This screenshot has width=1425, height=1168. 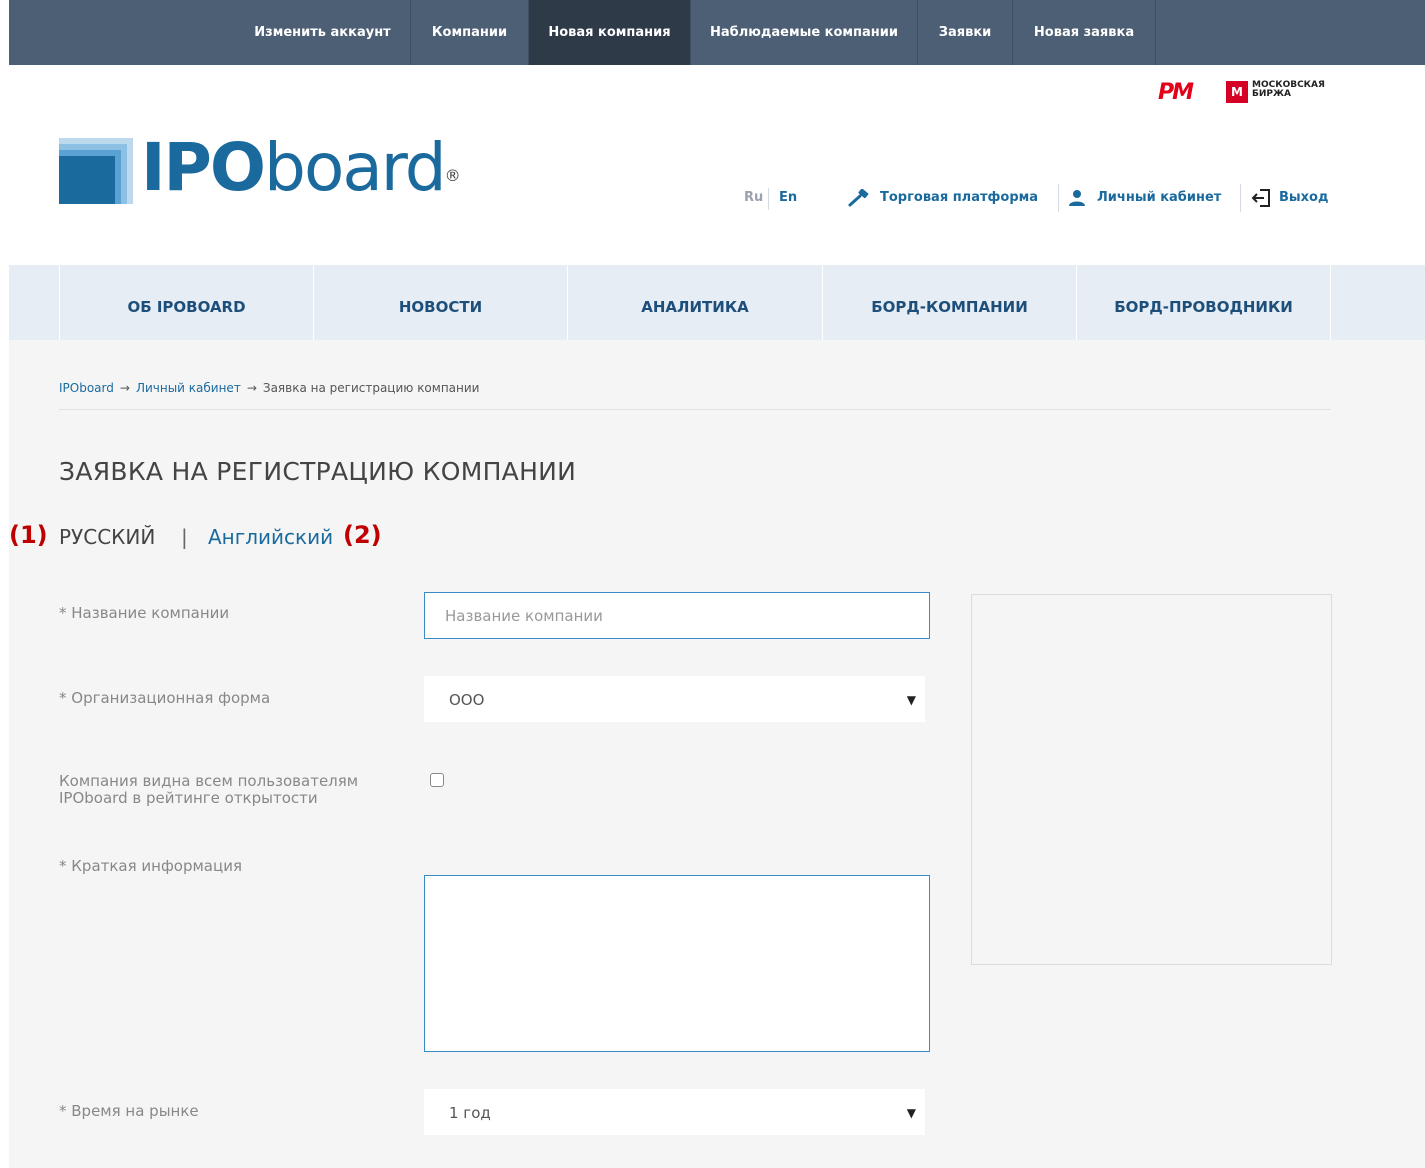 What do you see at coordinates (1084, 32) in the screenshot?
I see `admin-item-new-application: Новая заявка` at bounding box center [1084, 32].